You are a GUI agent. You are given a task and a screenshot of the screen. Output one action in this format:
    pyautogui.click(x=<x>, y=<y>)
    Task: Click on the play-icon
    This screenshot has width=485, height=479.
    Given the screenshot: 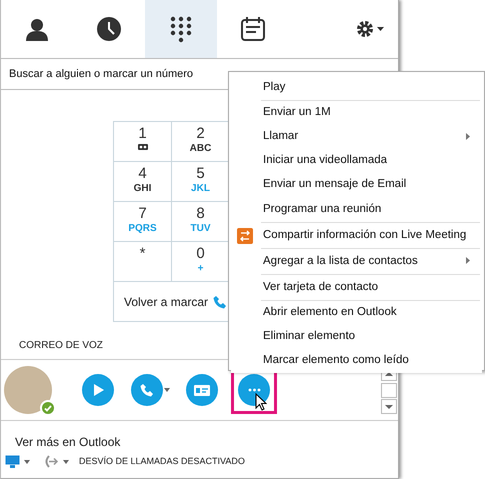 What is the action you would take?
    pyautogui.click(x=98, y=390)
    